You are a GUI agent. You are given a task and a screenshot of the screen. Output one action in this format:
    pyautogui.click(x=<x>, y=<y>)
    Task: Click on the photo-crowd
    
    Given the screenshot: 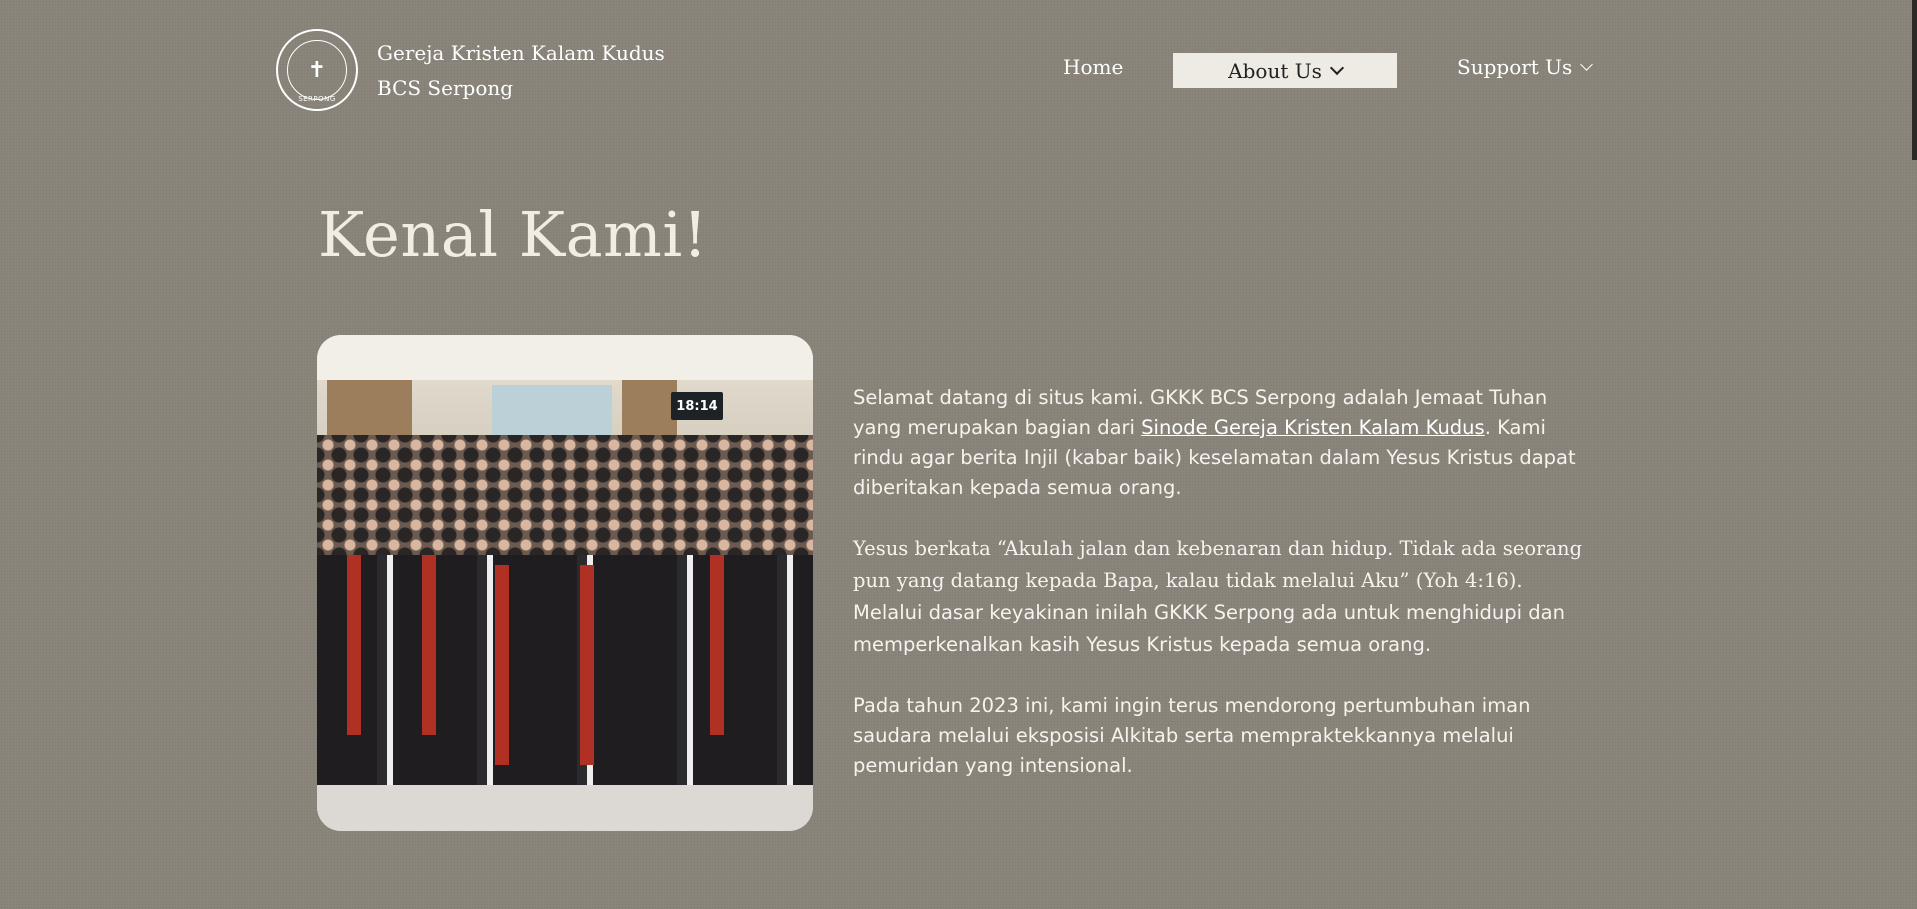 What is the action you would take?
    pyautogui.click(x=565, y=500)
    